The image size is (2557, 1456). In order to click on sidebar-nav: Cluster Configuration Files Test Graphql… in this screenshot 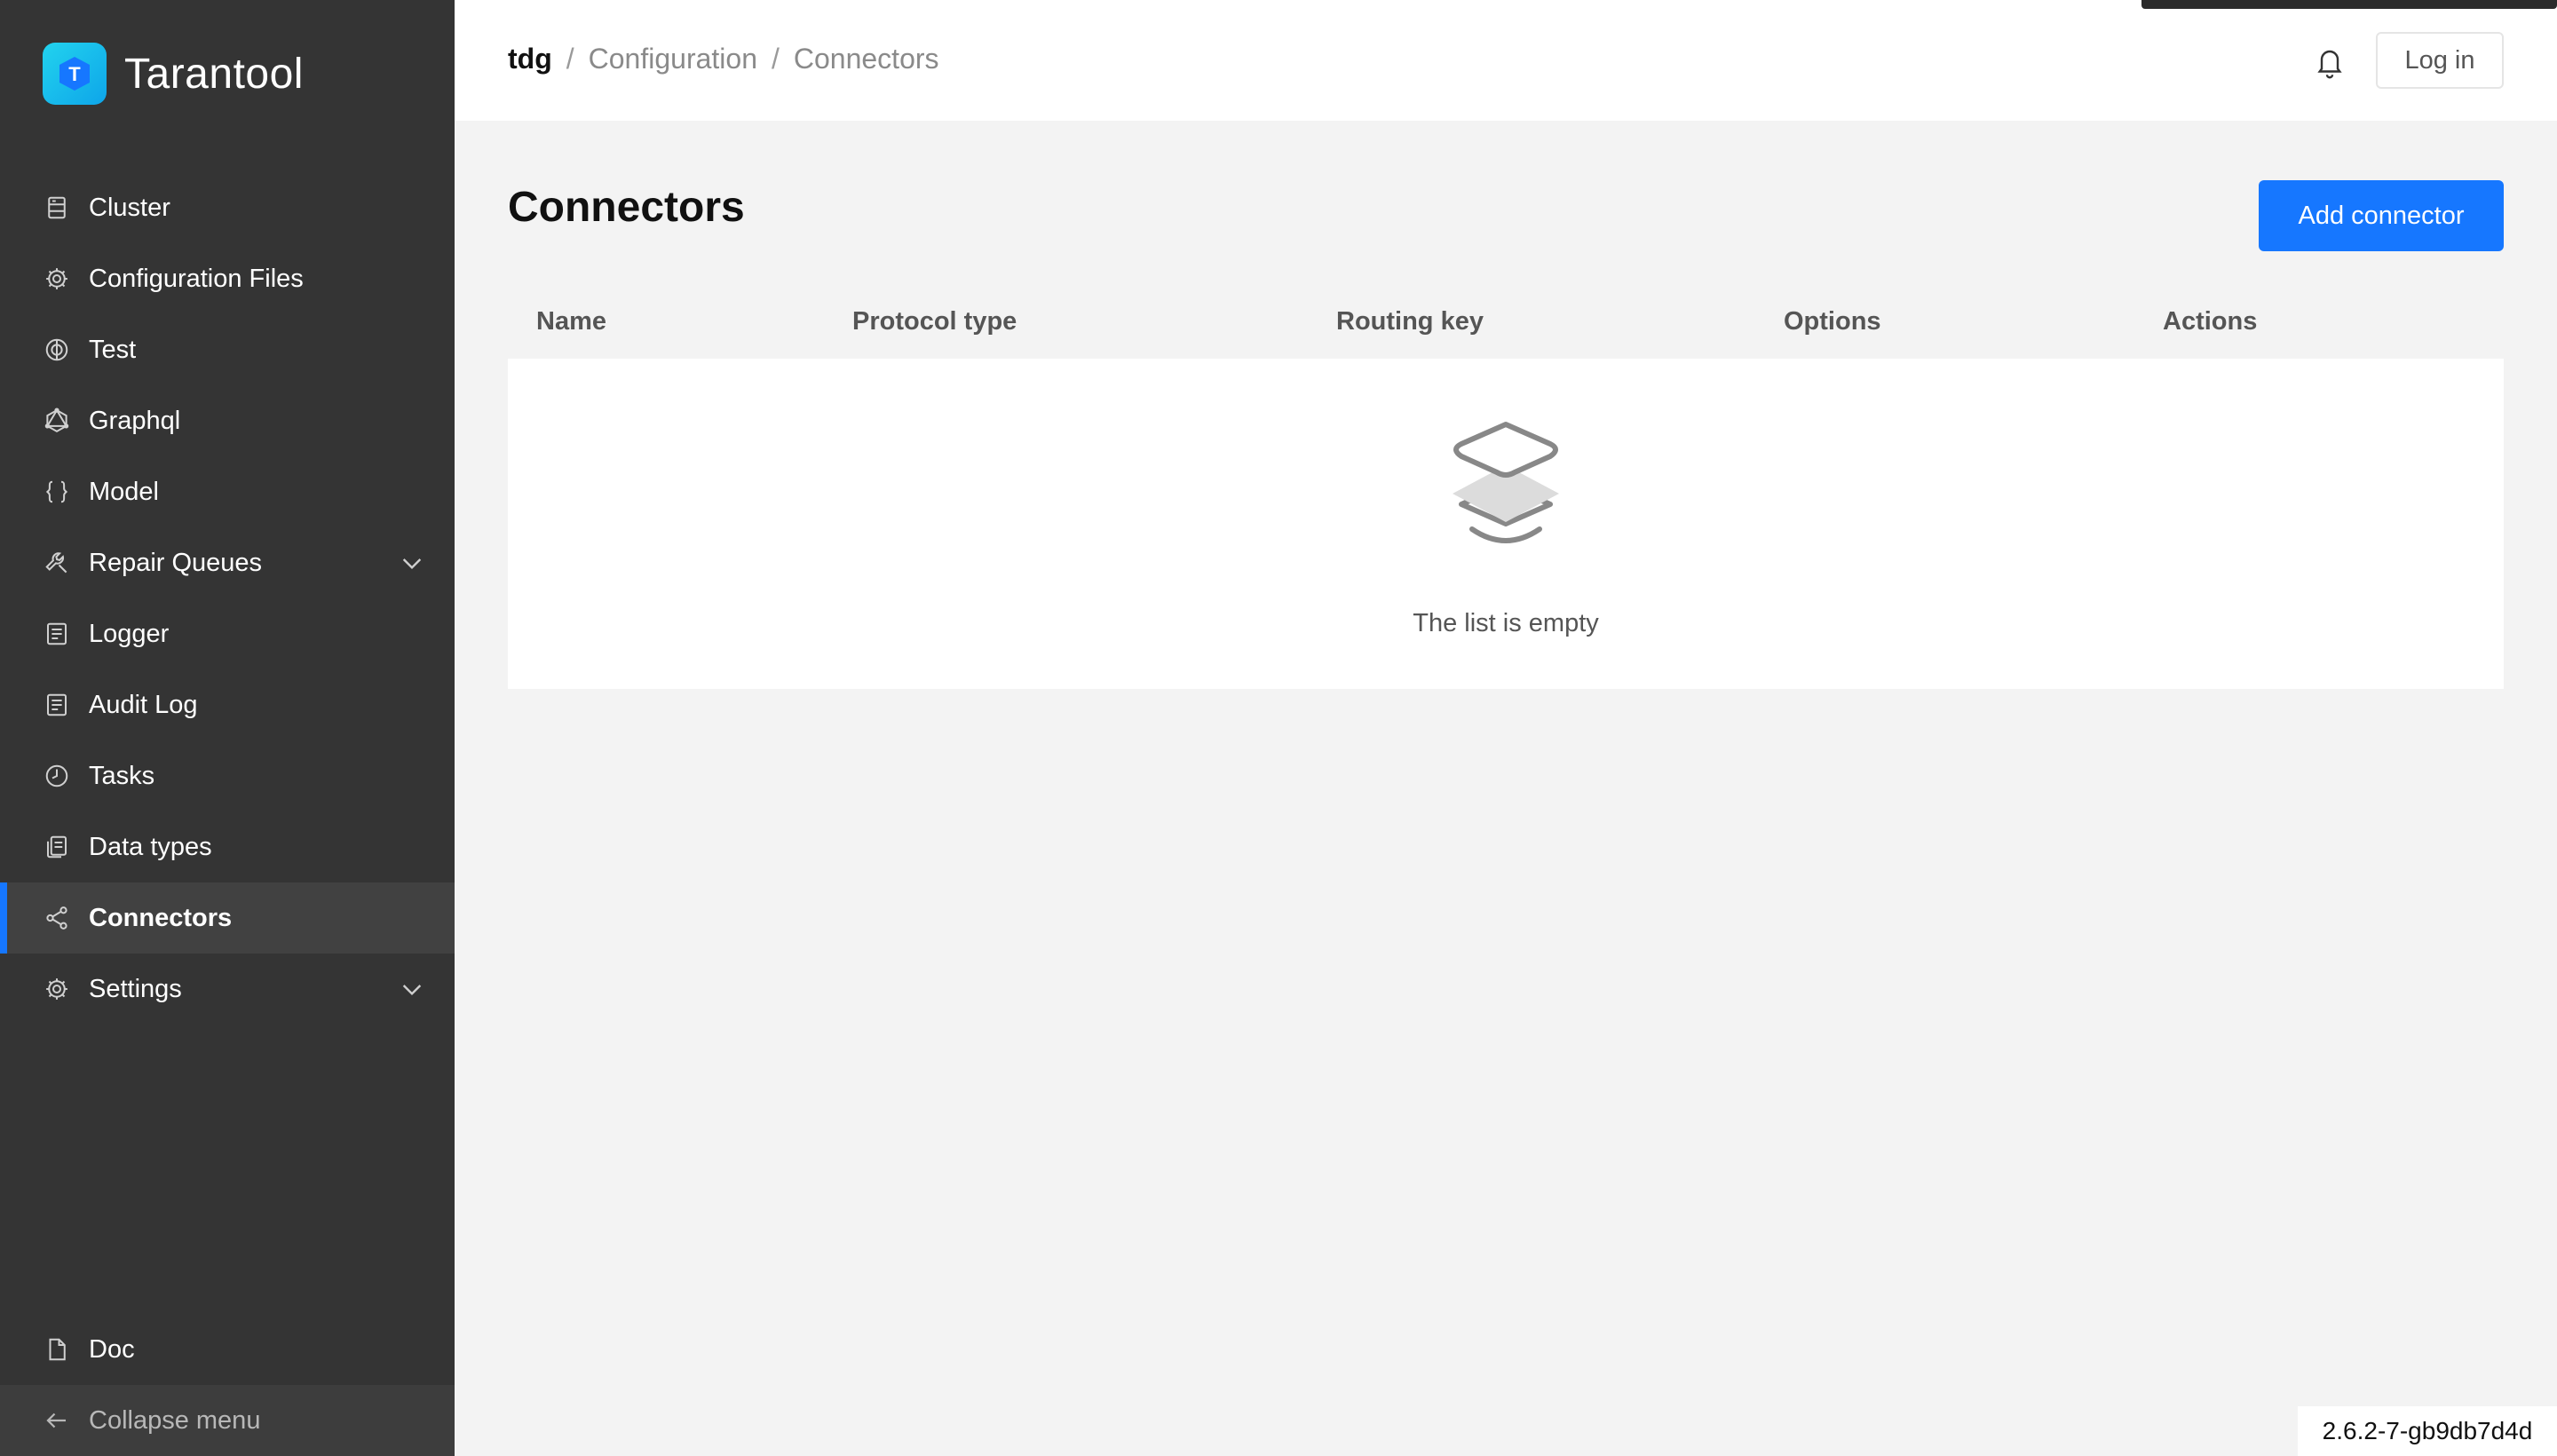, I will do `click(227, 598)`.